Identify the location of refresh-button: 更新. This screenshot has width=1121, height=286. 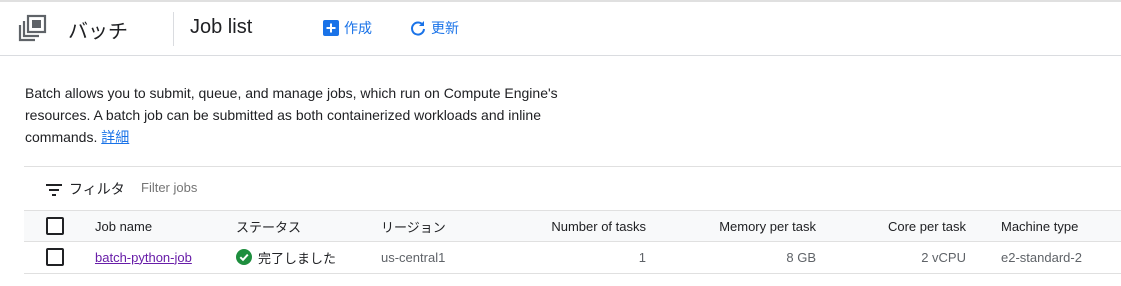
(434, 28).